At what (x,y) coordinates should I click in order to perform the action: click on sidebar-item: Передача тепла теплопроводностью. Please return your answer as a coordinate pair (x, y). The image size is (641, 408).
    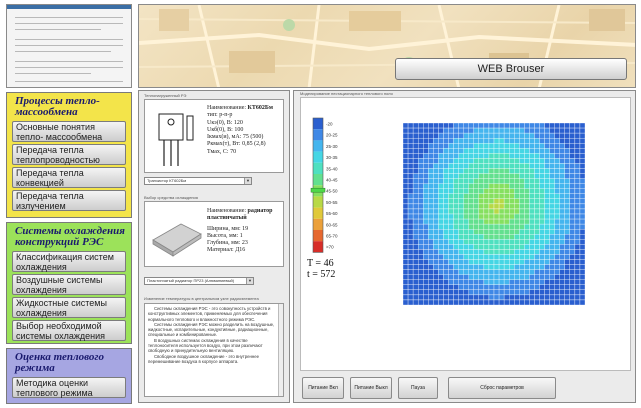
    Looking at the image, I should click on (69, 154).